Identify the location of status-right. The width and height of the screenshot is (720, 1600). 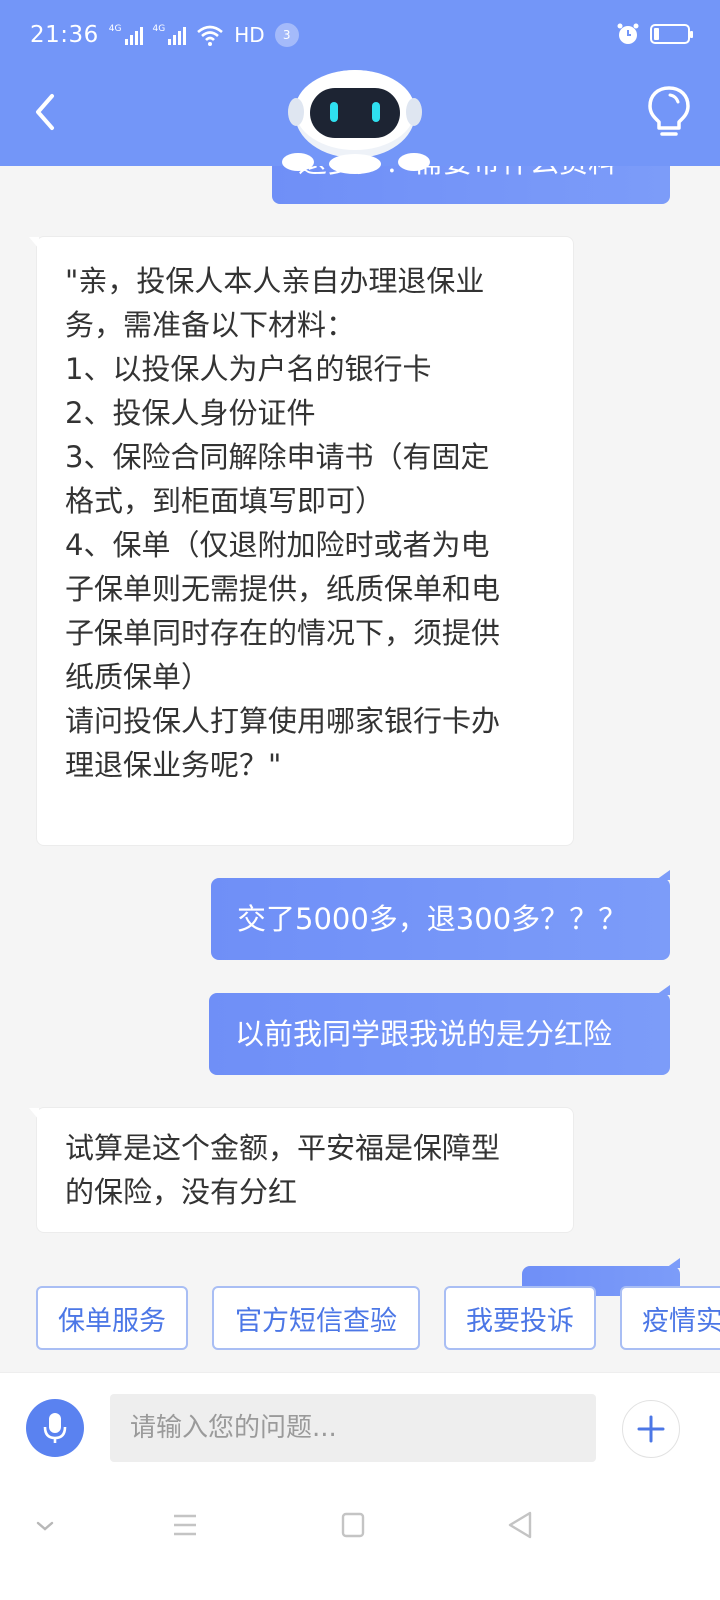
(654, 34).